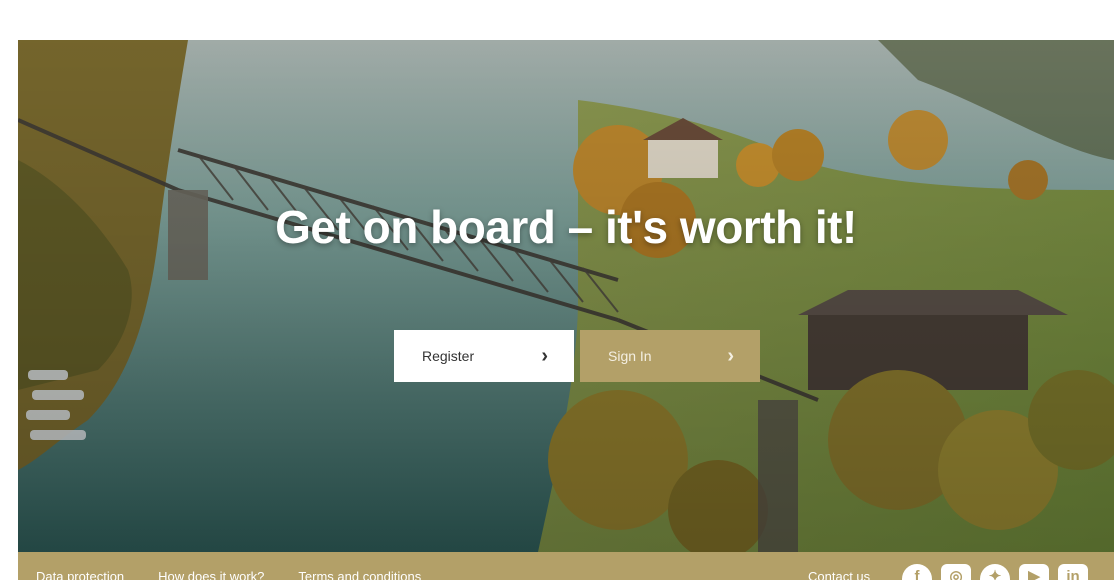  I want to click on hero-headline: Get on board – it's worth it!, so click(566, 227).